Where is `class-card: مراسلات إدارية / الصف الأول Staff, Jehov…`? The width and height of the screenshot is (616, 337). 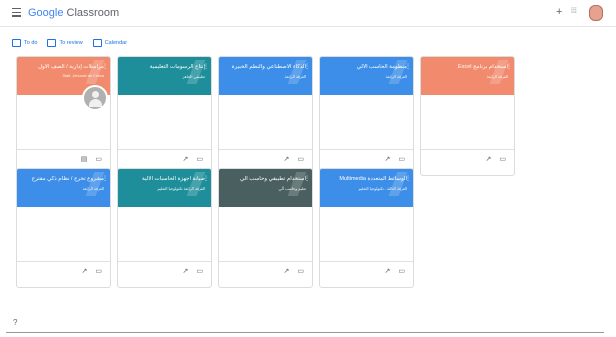 class-card: مراسلات إدارية / الصف الأول Staff, Jehov… is located at coordinates (63, 116).